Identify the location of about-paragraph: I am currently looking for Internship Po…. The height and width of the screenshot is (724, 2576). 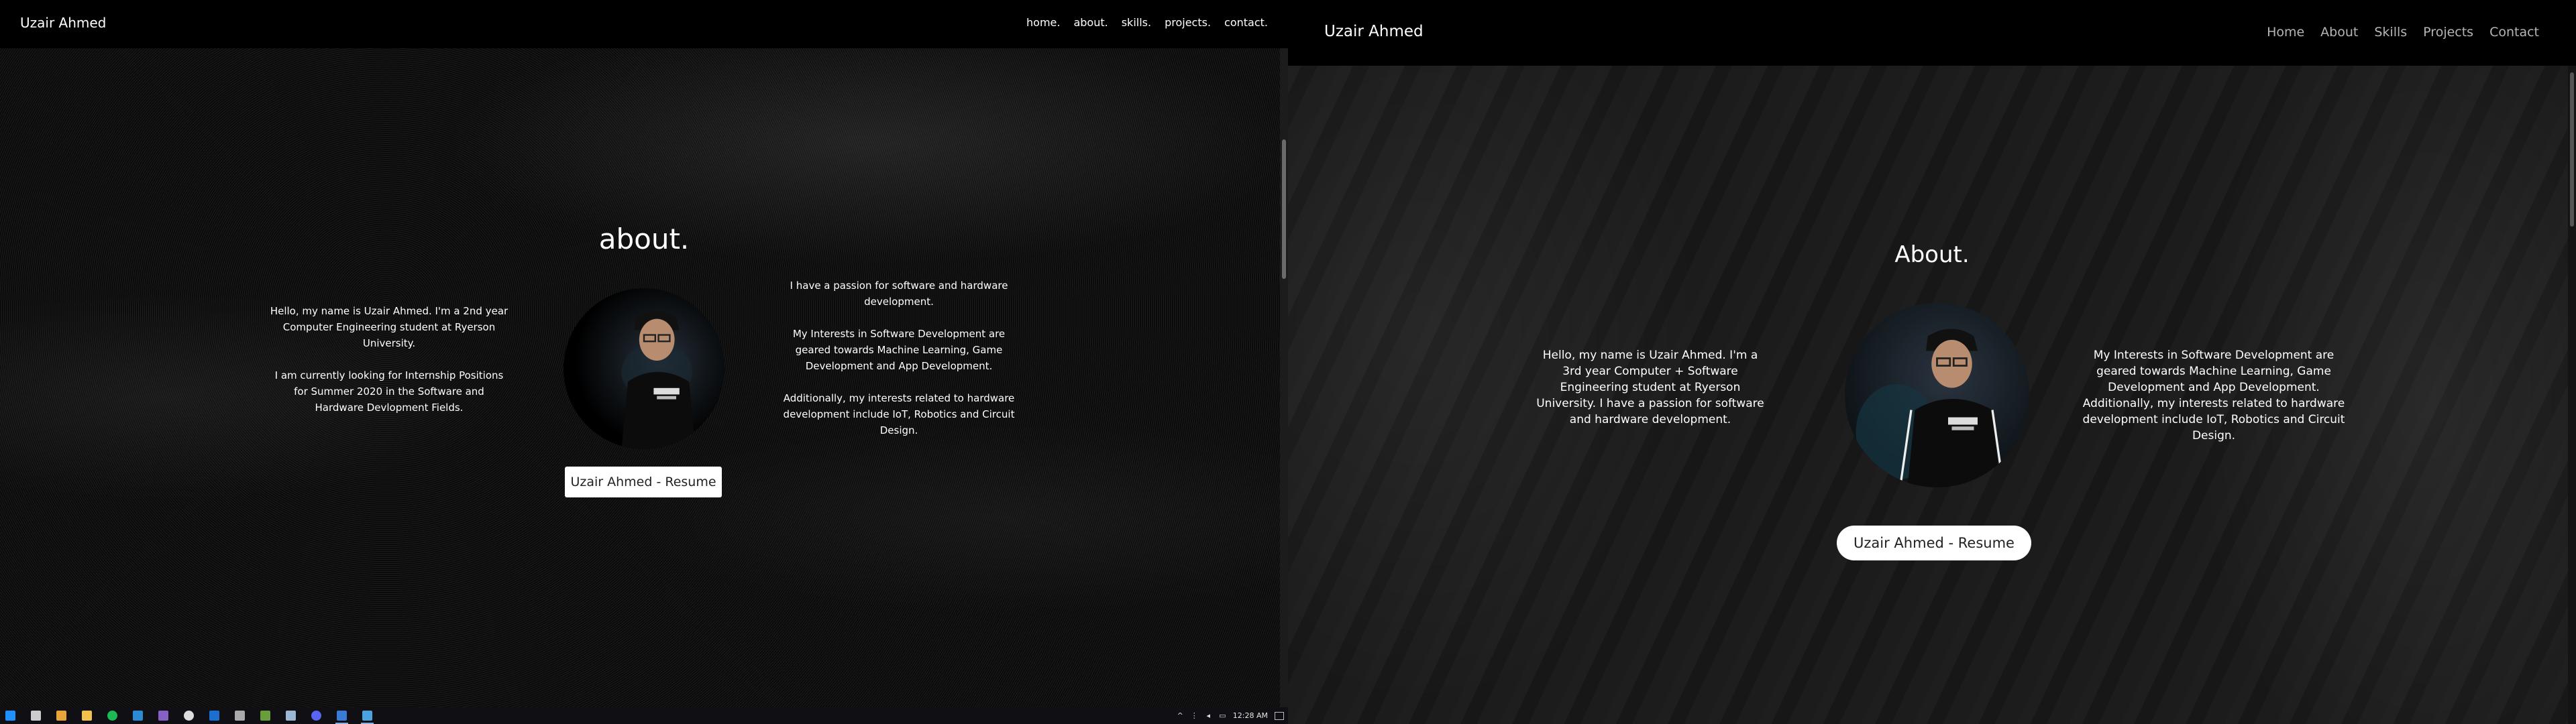
(389, 392).